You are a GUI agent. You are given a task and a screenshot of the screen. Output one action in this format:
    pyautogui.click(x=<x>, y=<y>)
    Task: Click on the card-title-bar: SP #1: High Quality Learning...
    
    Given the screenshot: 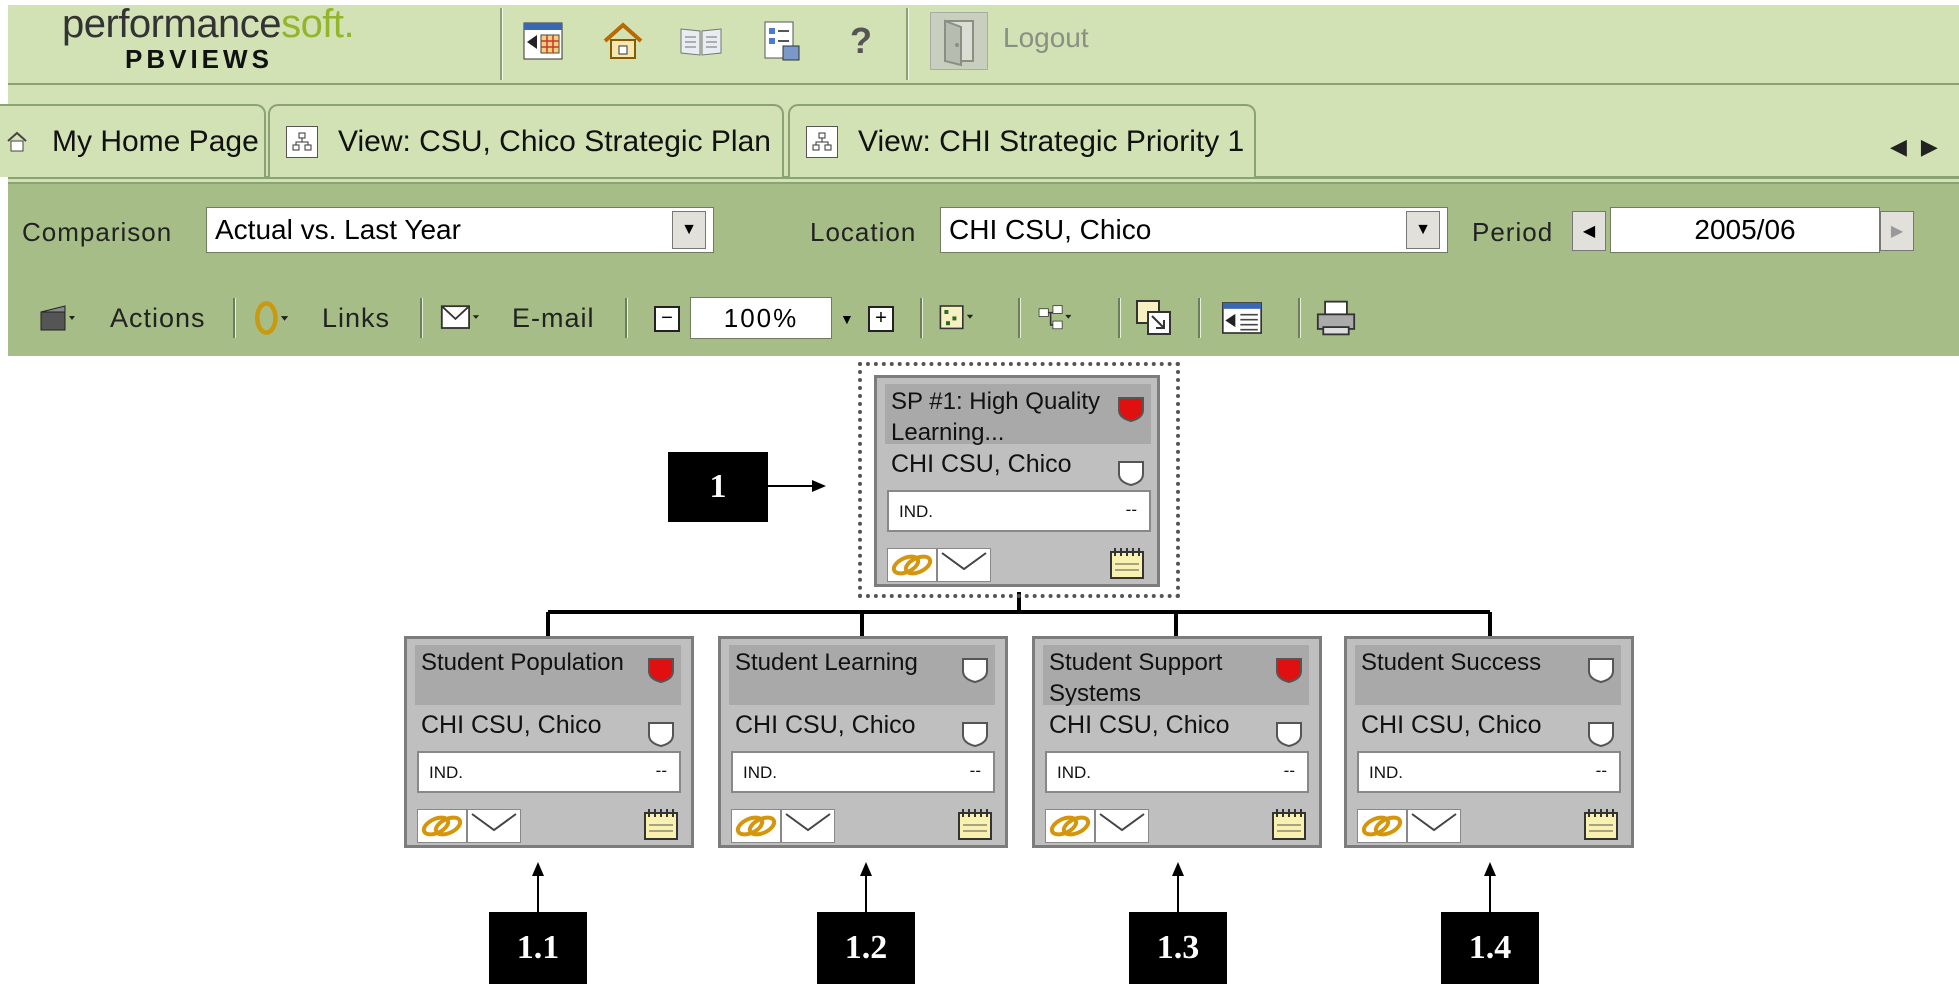 What is the action you would take?
    pyautogui.click(x=1018, y=415)
    